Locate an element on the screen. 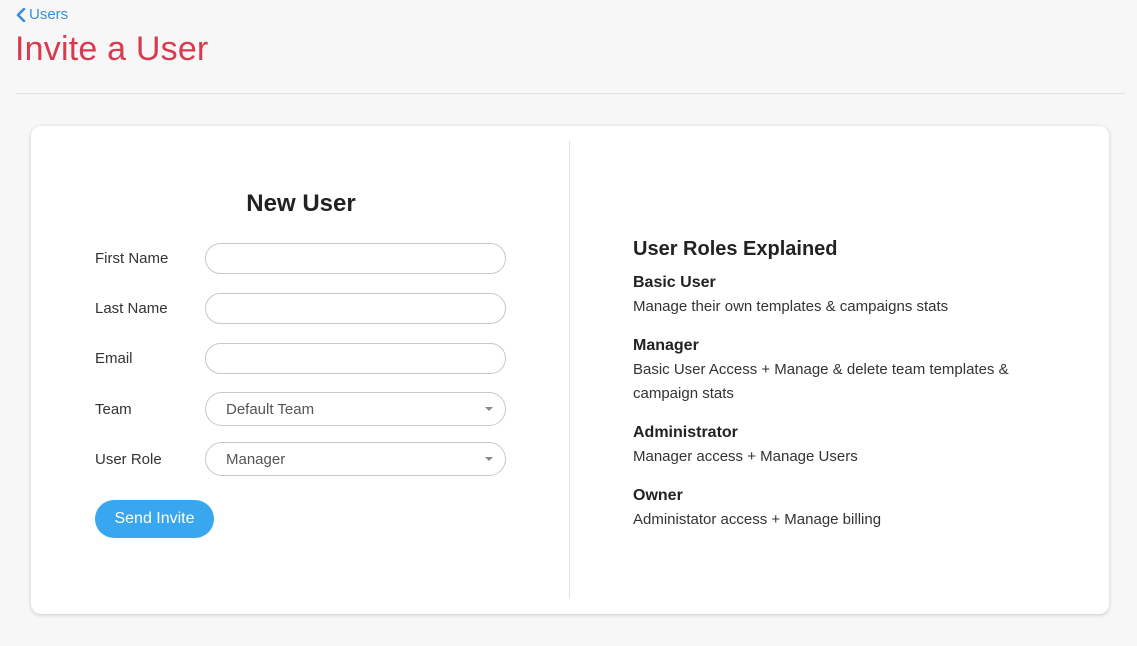 The height and width of the screenshot is (646, 1137). email-label: Email is located at coordinates (114, 358).